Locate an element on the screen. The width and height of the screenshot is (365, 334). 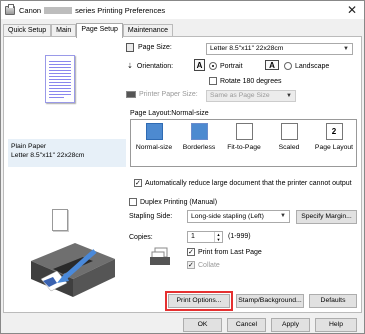
copies-range: (1-999) is located at coordinates (239, 236).